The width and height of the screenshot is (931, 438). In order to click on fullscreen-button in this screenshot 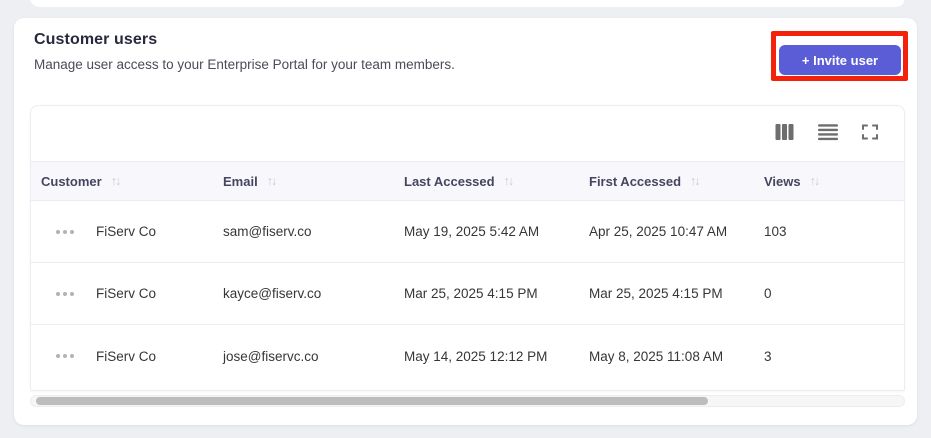, I will do `click(870, 133)`.